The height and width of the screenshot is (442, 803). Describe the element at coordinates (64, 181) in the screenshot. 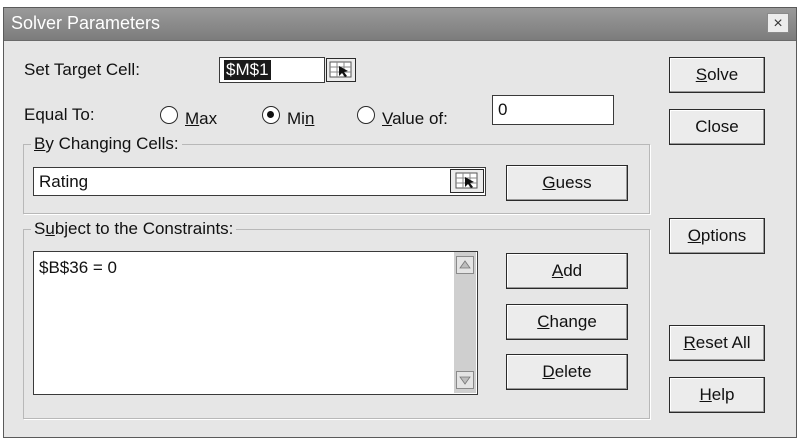

I see `changing-cells-value: Rating` at that location.